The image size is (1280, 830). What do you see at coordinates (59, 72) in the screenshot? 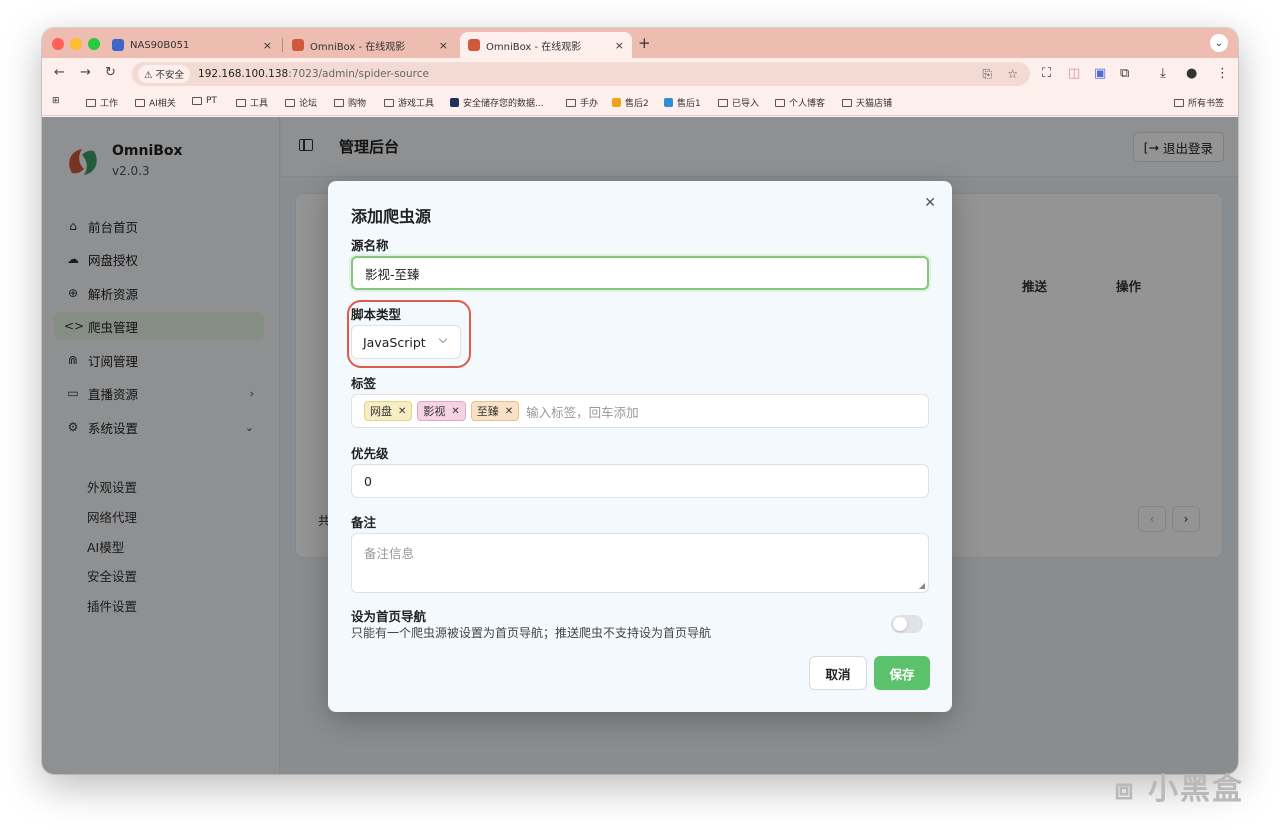
I see `back-icon: ←` at bounding box center [59, 72].